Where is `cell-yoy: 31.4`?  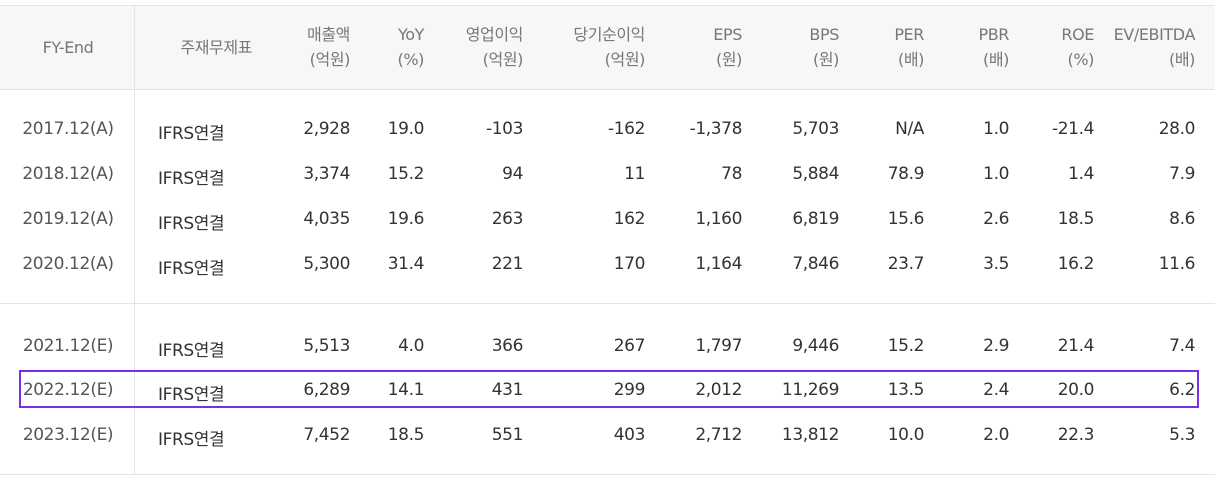
cell-yoy: 31.4 is located at coordinates (406, 264).